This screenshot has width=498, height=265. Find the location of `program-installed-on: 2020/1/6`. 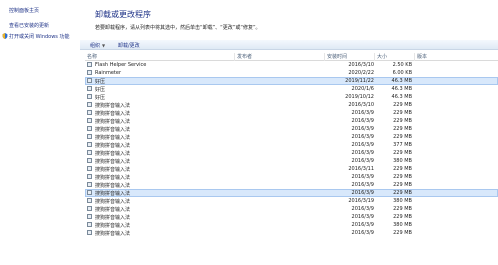

program-installed-on: 2020/1/6 is located at coordinates (362, 89).